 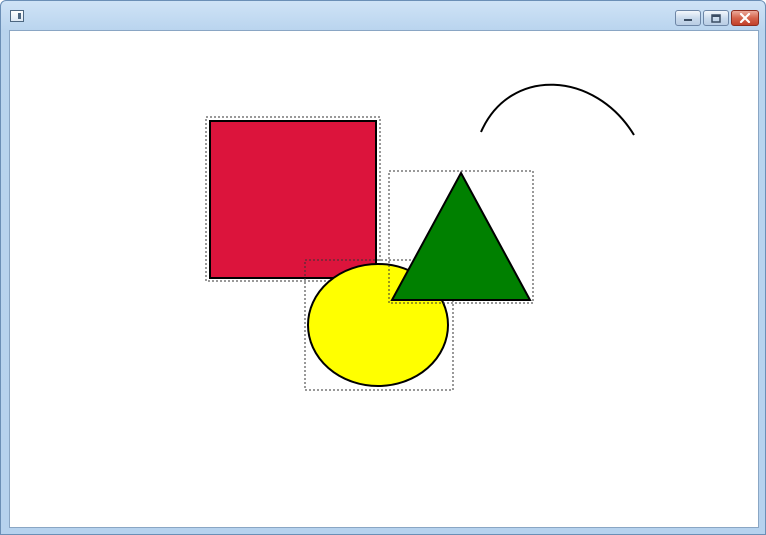 I want to click on close-icon, so click(x=745, y=18).